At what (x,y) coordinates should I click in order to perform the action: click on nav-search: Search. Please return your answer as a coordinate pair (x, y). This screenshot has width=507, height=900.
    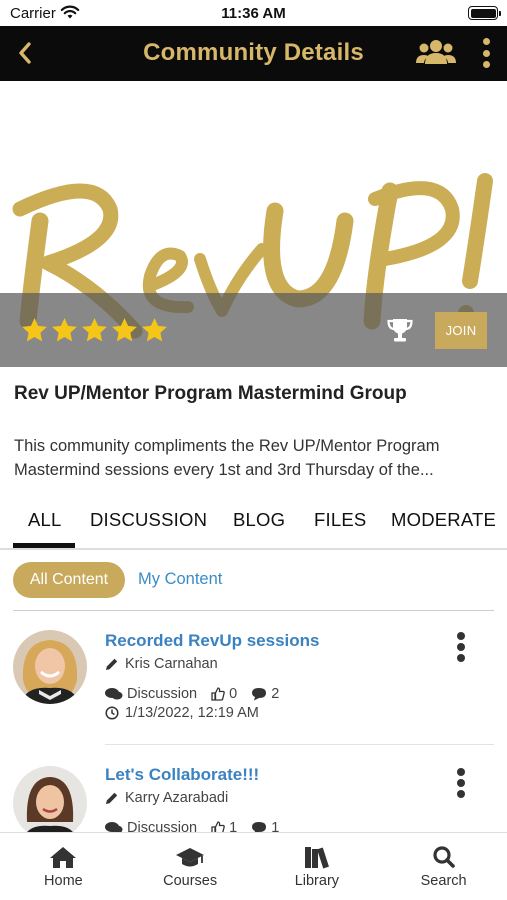
    Looking at the image, I should click on (443, 866).